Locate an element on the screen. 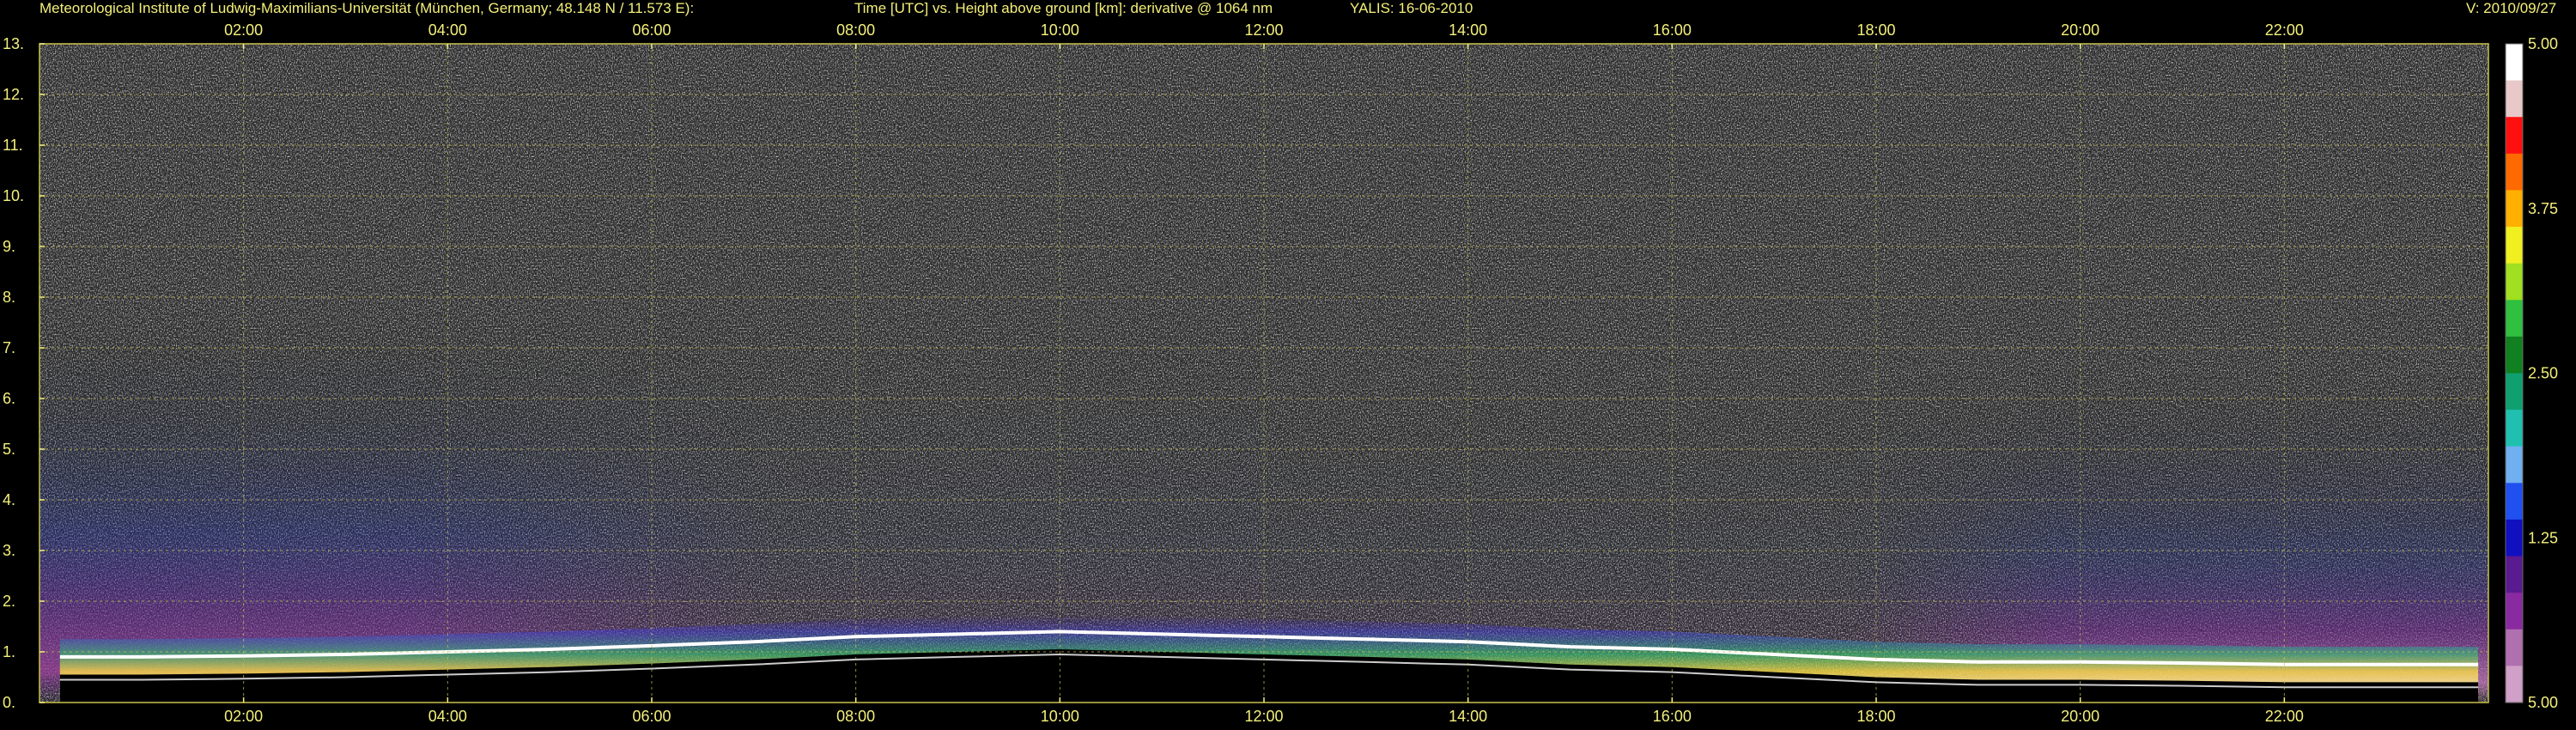  y-tick-label: 1. is located at coordinates (9, 651).